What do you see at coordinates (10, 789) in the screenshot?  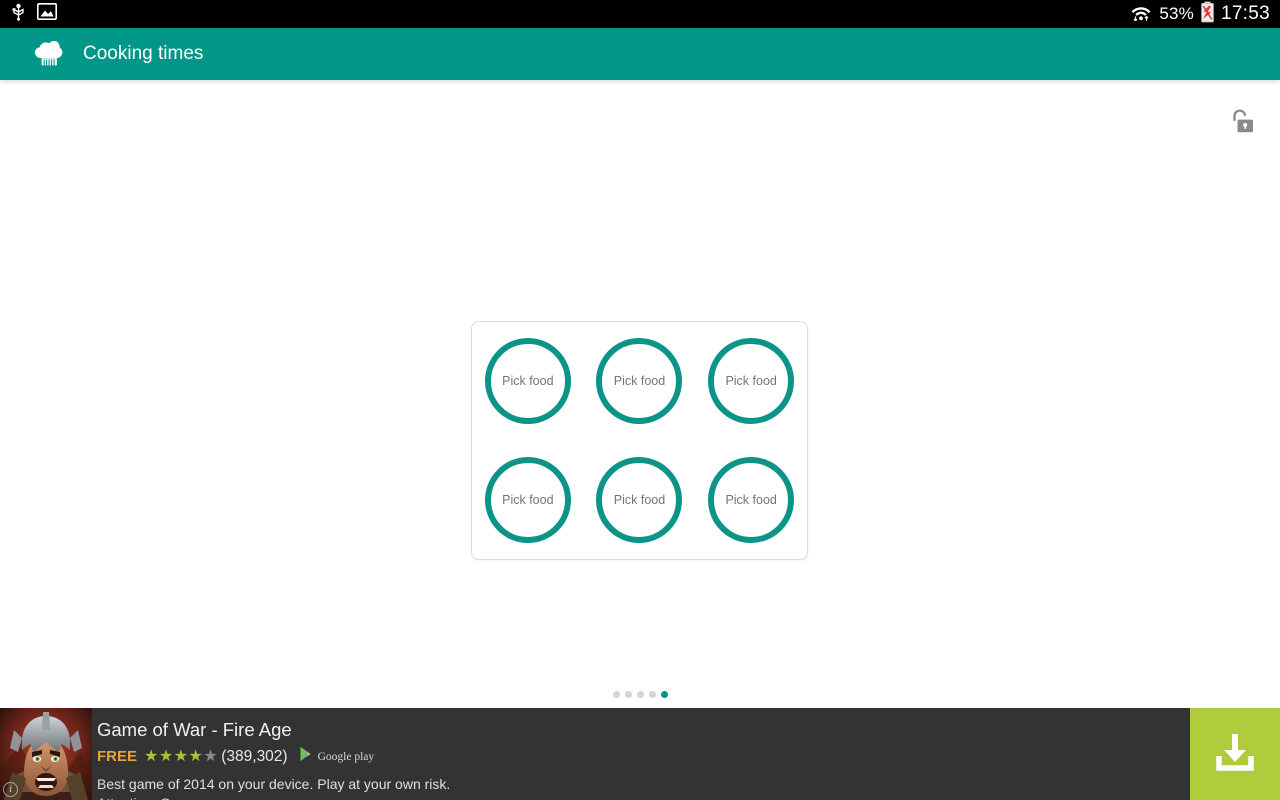 I see `ad-info-badge: i` at bounding box center [10, 789].